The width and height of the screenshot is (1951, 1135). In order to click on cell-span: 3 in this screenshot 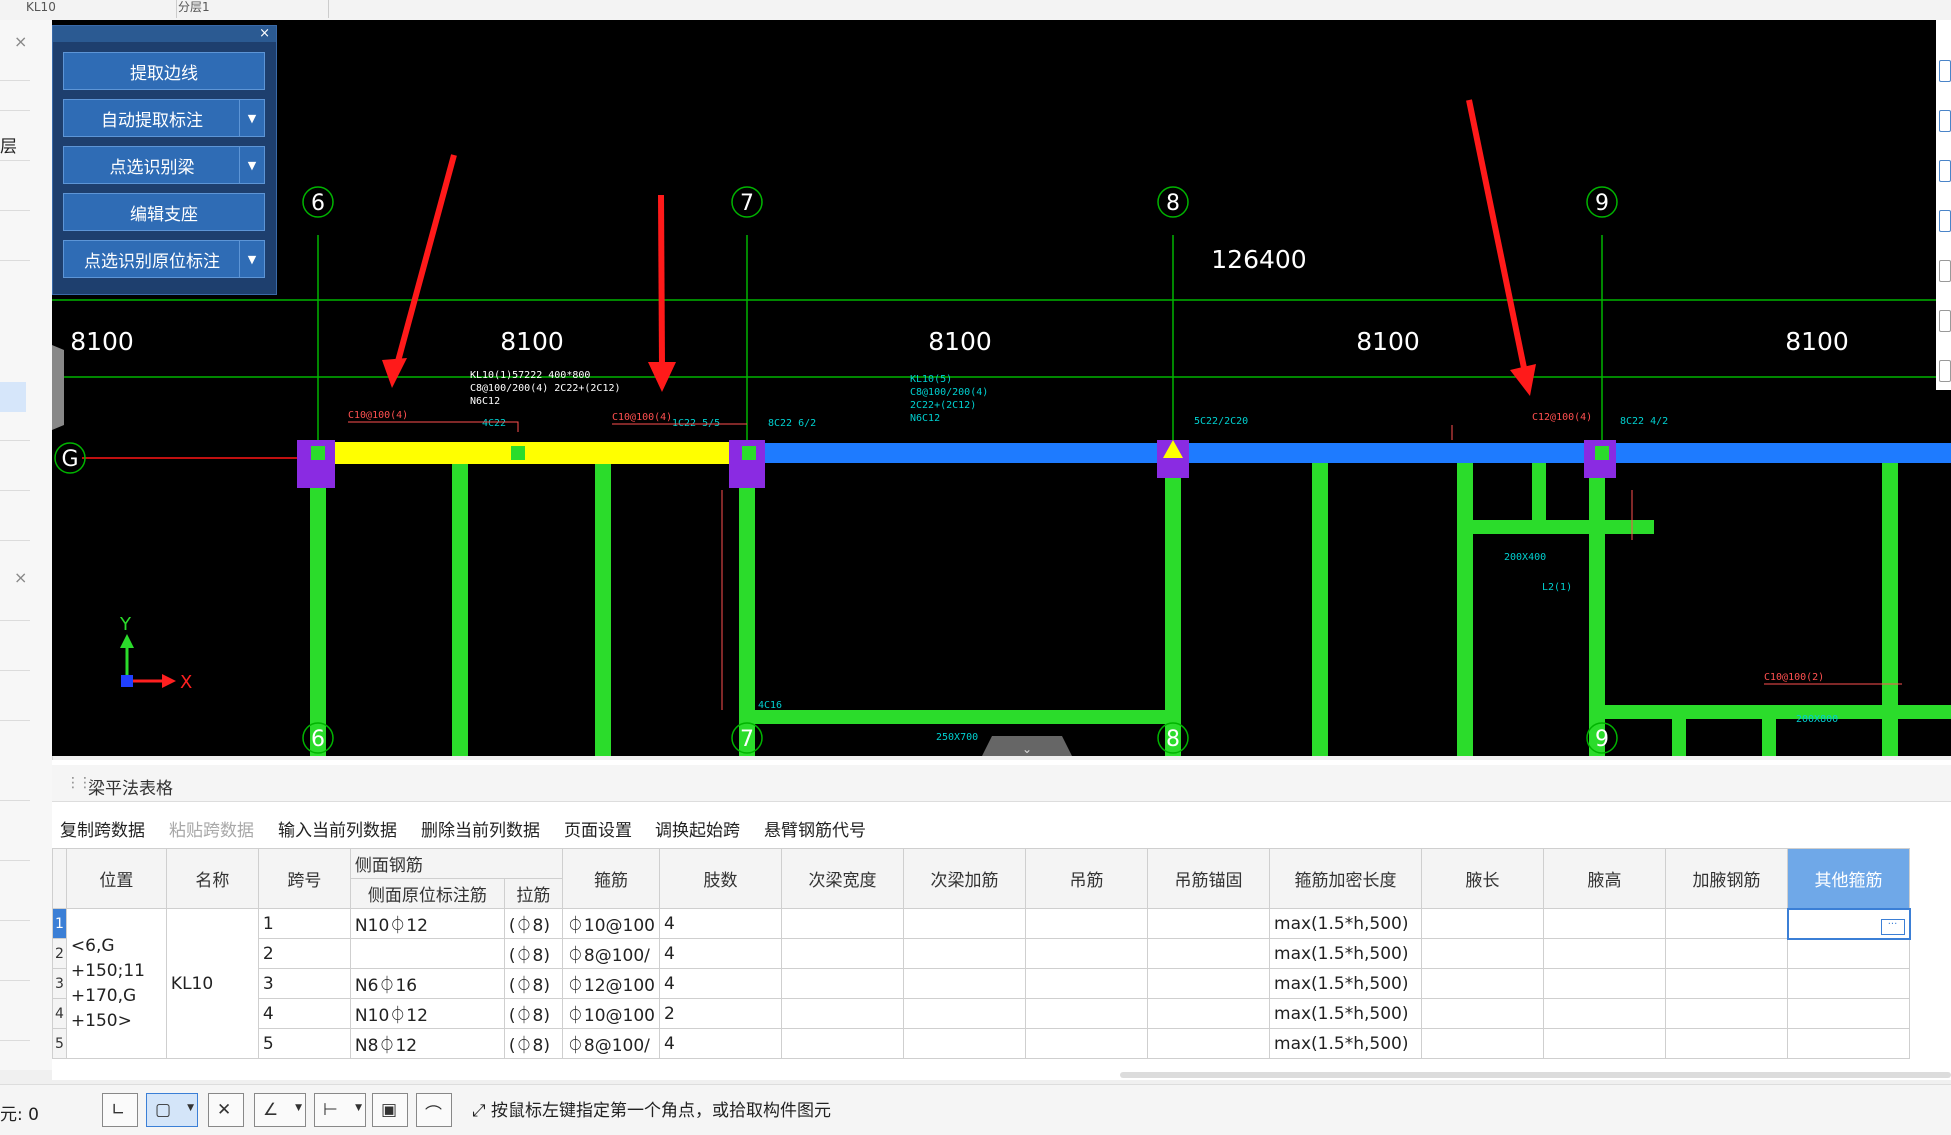, I will do `click(304, 983)`.